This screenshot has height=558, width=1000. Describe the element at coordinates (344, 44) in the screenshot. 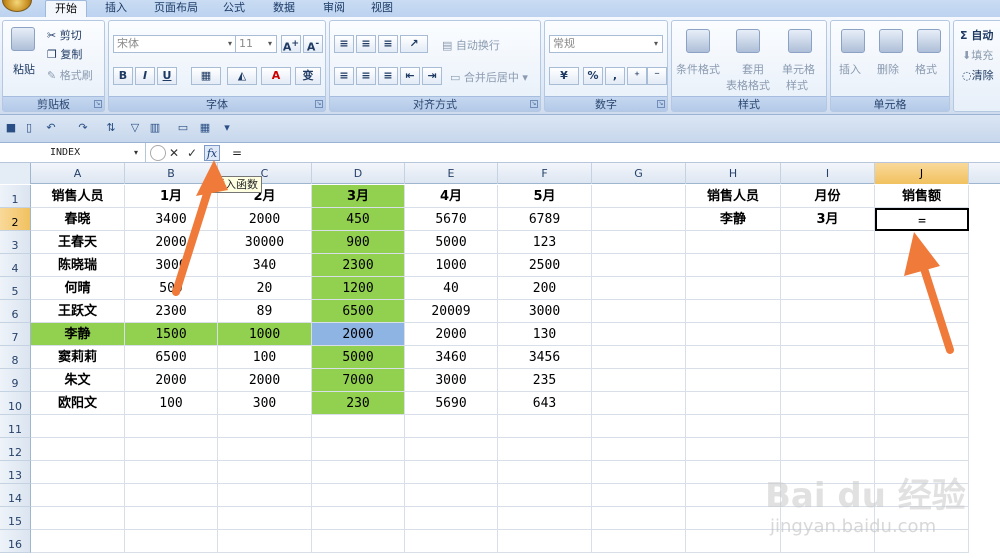

I see `align-top-button: ≡` at that location.